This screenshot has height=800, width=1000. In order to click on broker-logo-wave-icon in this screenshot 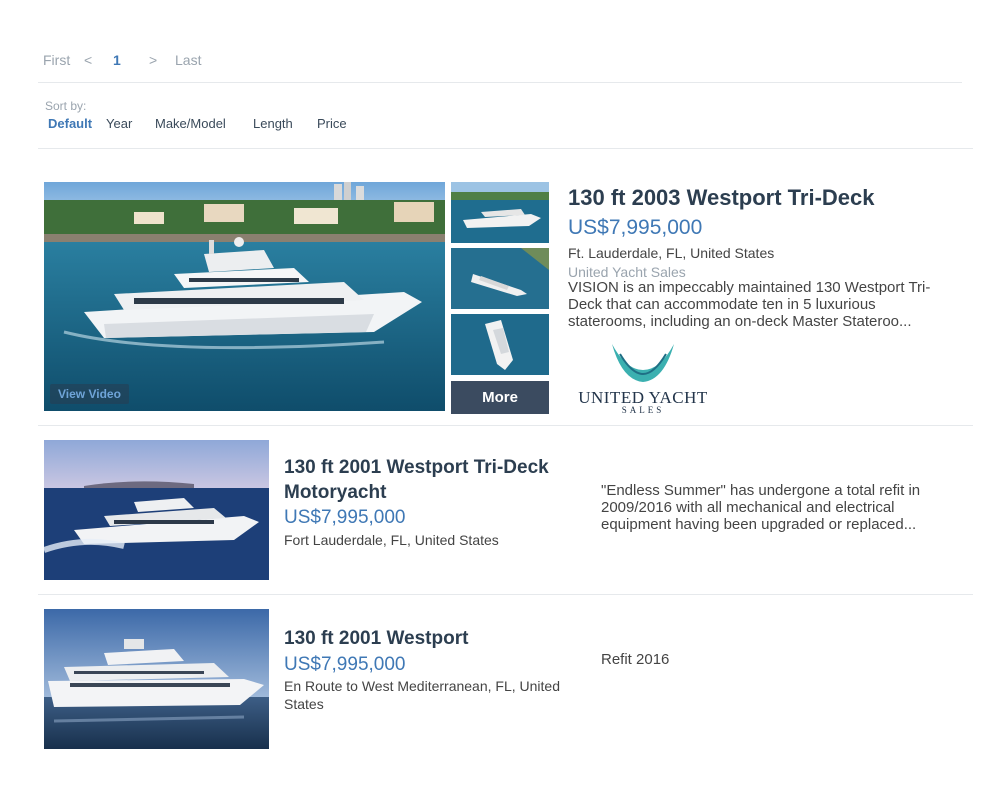, I will do `click(643, 363)`.